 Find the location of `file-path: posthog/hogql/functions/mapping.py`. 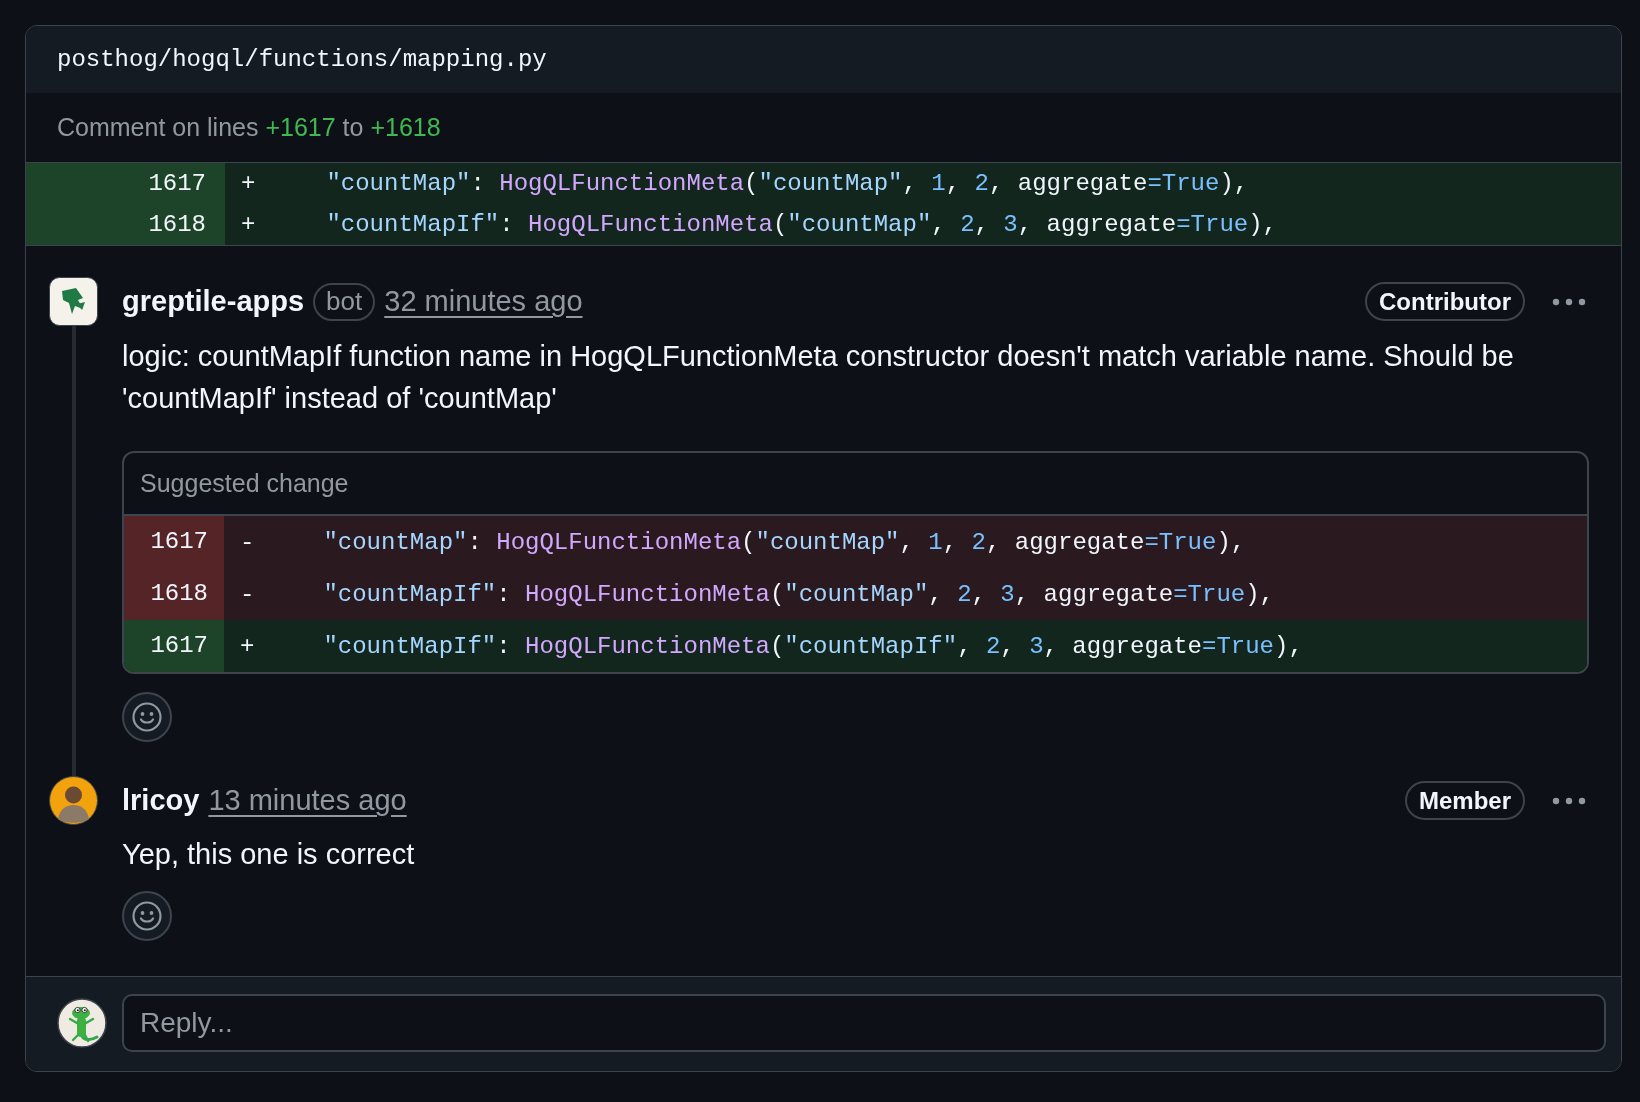

file-path: posthog/hogql/functions/mapping.py is located at coordinates (302, 59).